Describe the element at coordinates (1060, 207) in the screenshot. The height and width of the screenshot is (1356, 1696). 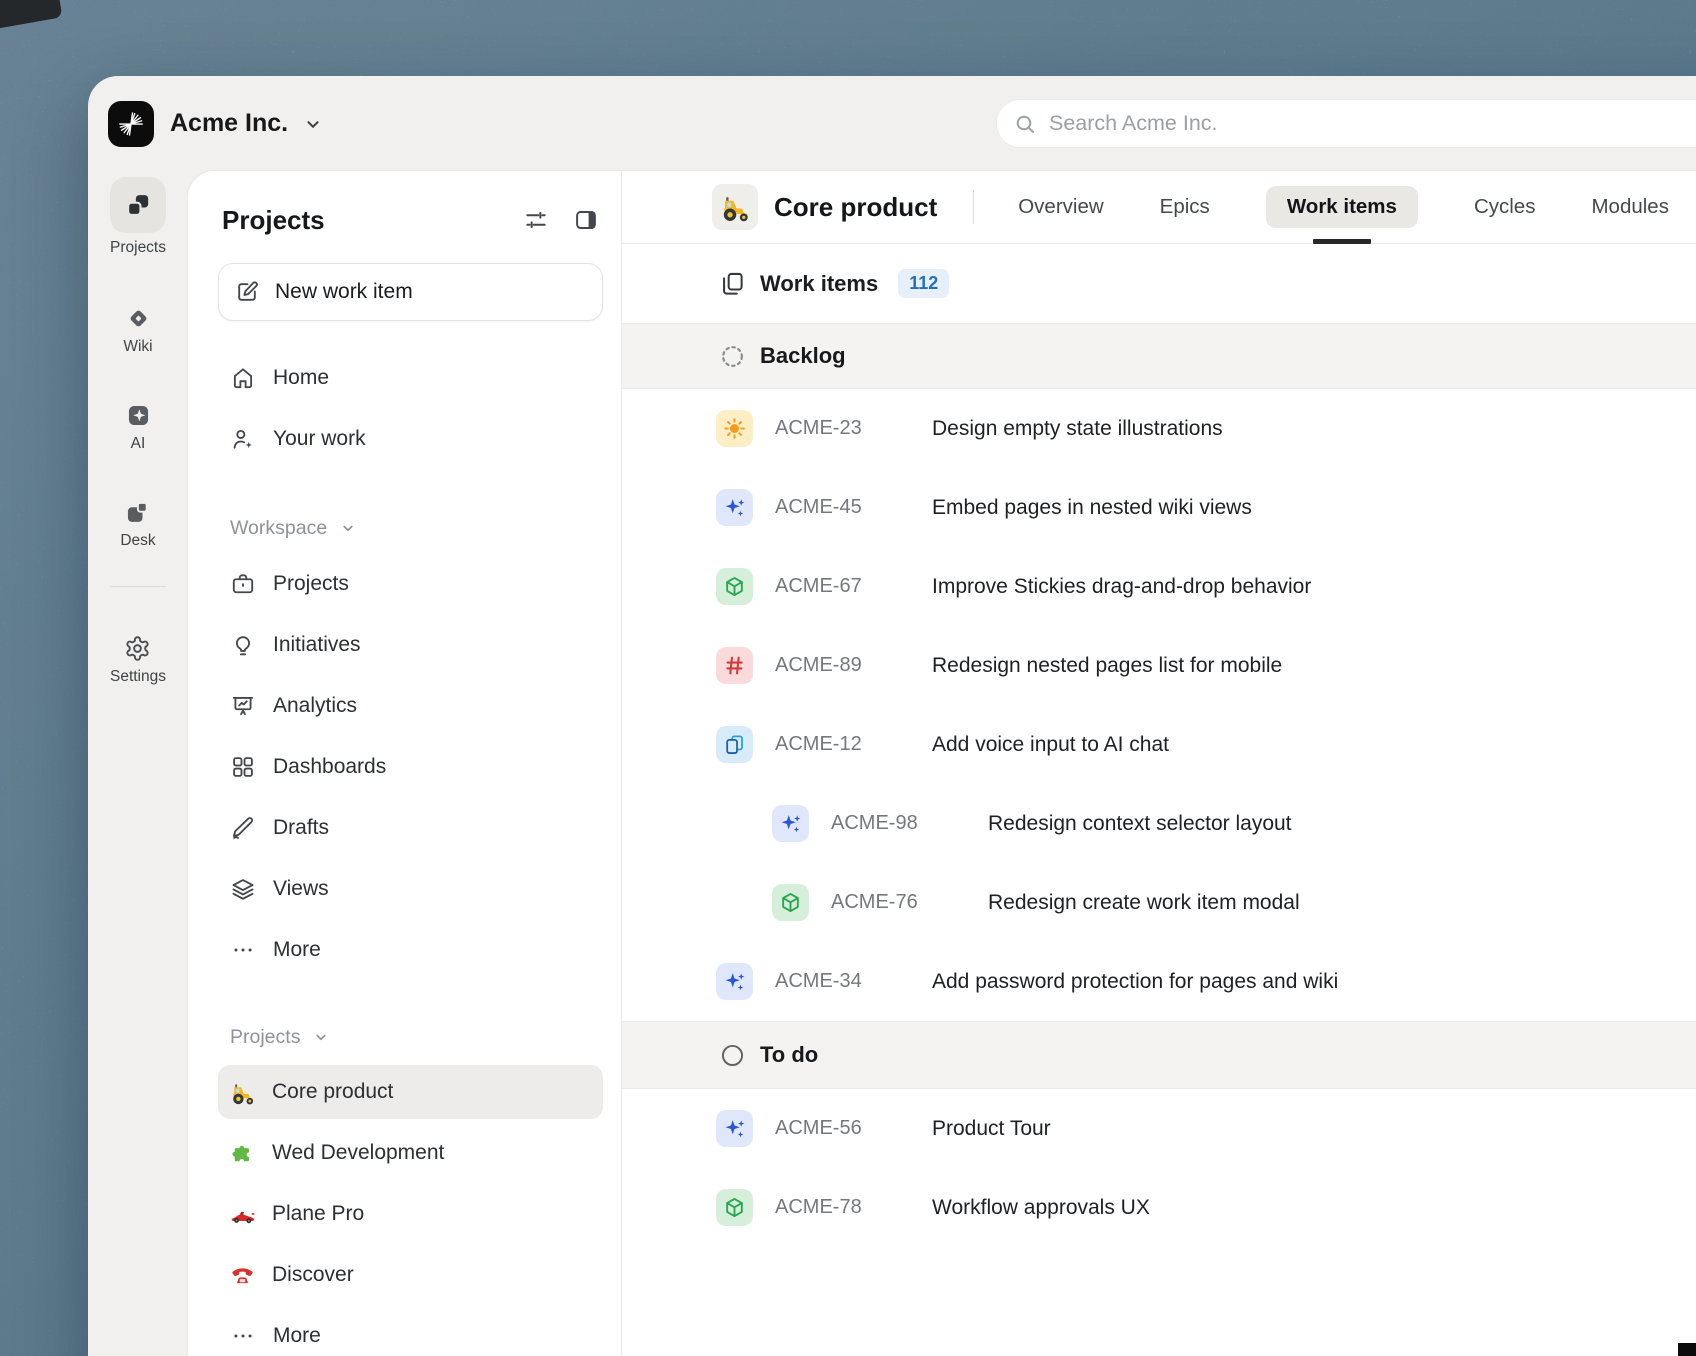
I see `tab-overview: Overview` at that location.